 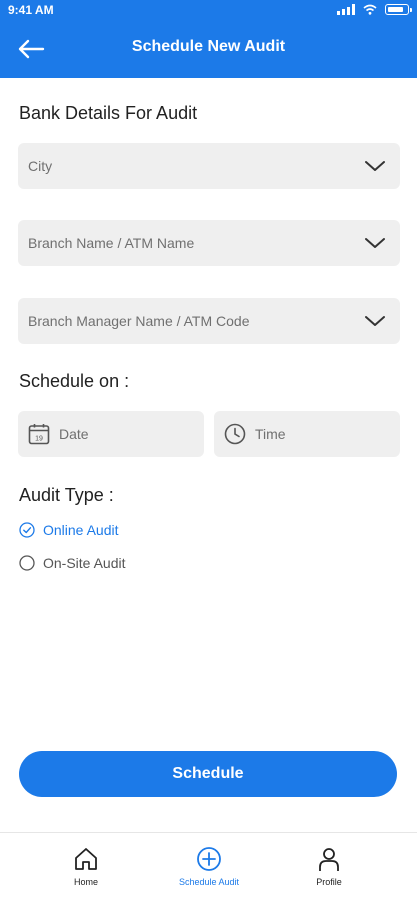 I want to click on check-circle-icon, so click(x=27, y=530).